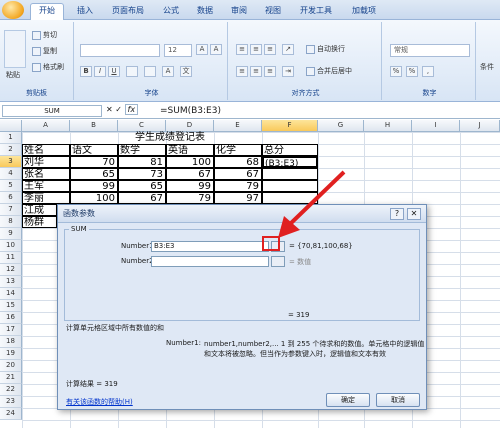 The width and height of the screenshot is (500, 428). Describe the element at coordinates (11, 378) in the screenshot. I see `row-header-21: 21` at that location.